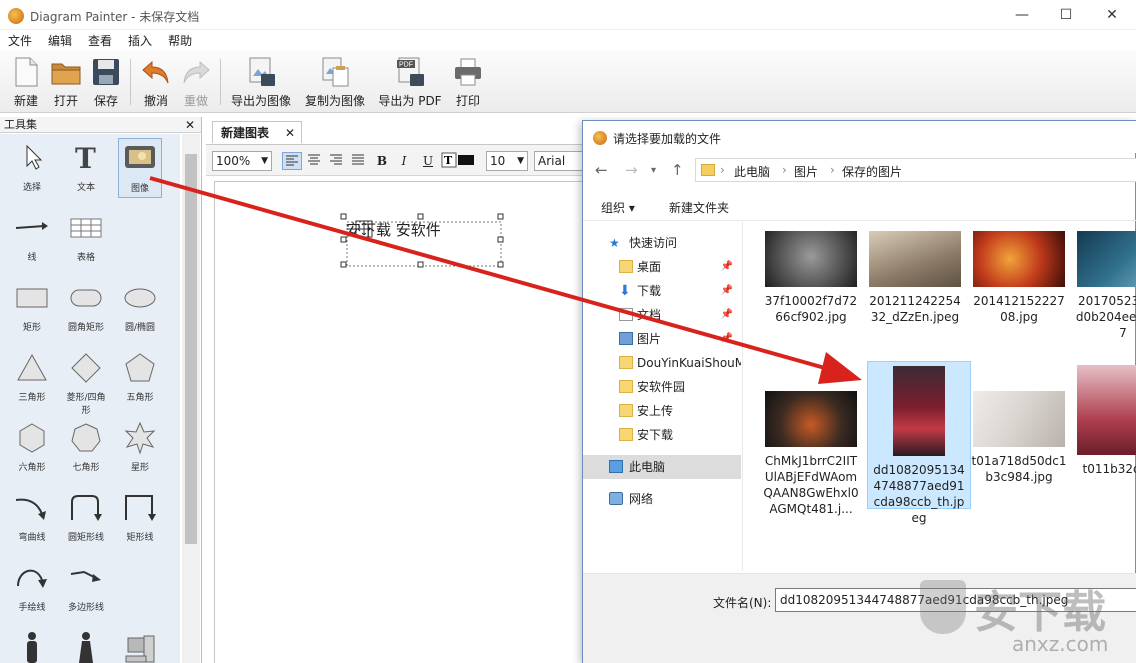  I want to click on document-icon, so click(626, 314).